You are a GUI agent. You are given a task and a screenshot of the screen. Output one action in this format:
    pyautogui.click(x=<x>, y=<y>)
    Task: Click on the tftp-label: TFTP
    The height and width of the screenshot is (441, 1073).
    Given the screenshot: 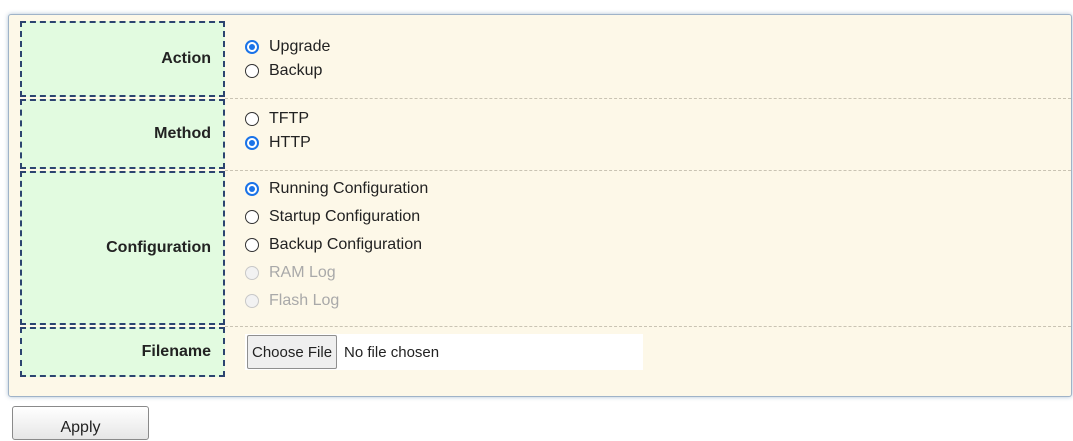 What is the action you would take?
    pyautogui.click(x=289, y=118)
    